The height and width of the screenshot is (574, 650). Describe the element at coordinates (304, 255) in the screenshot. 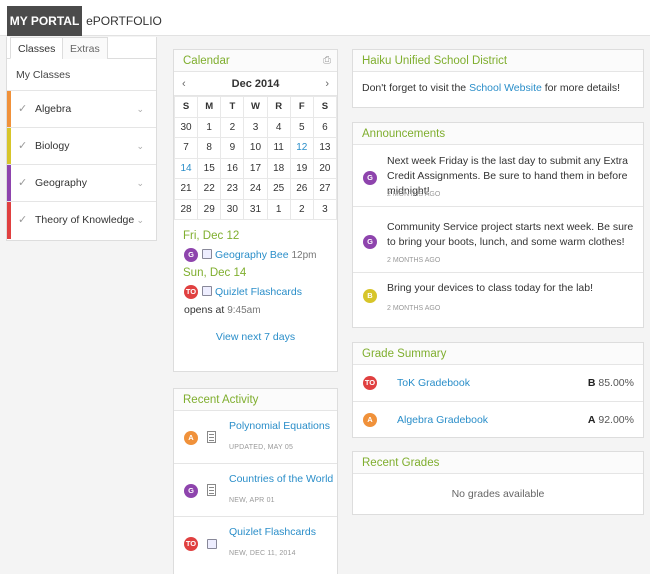

I see `event-time: 12pm` at that location.